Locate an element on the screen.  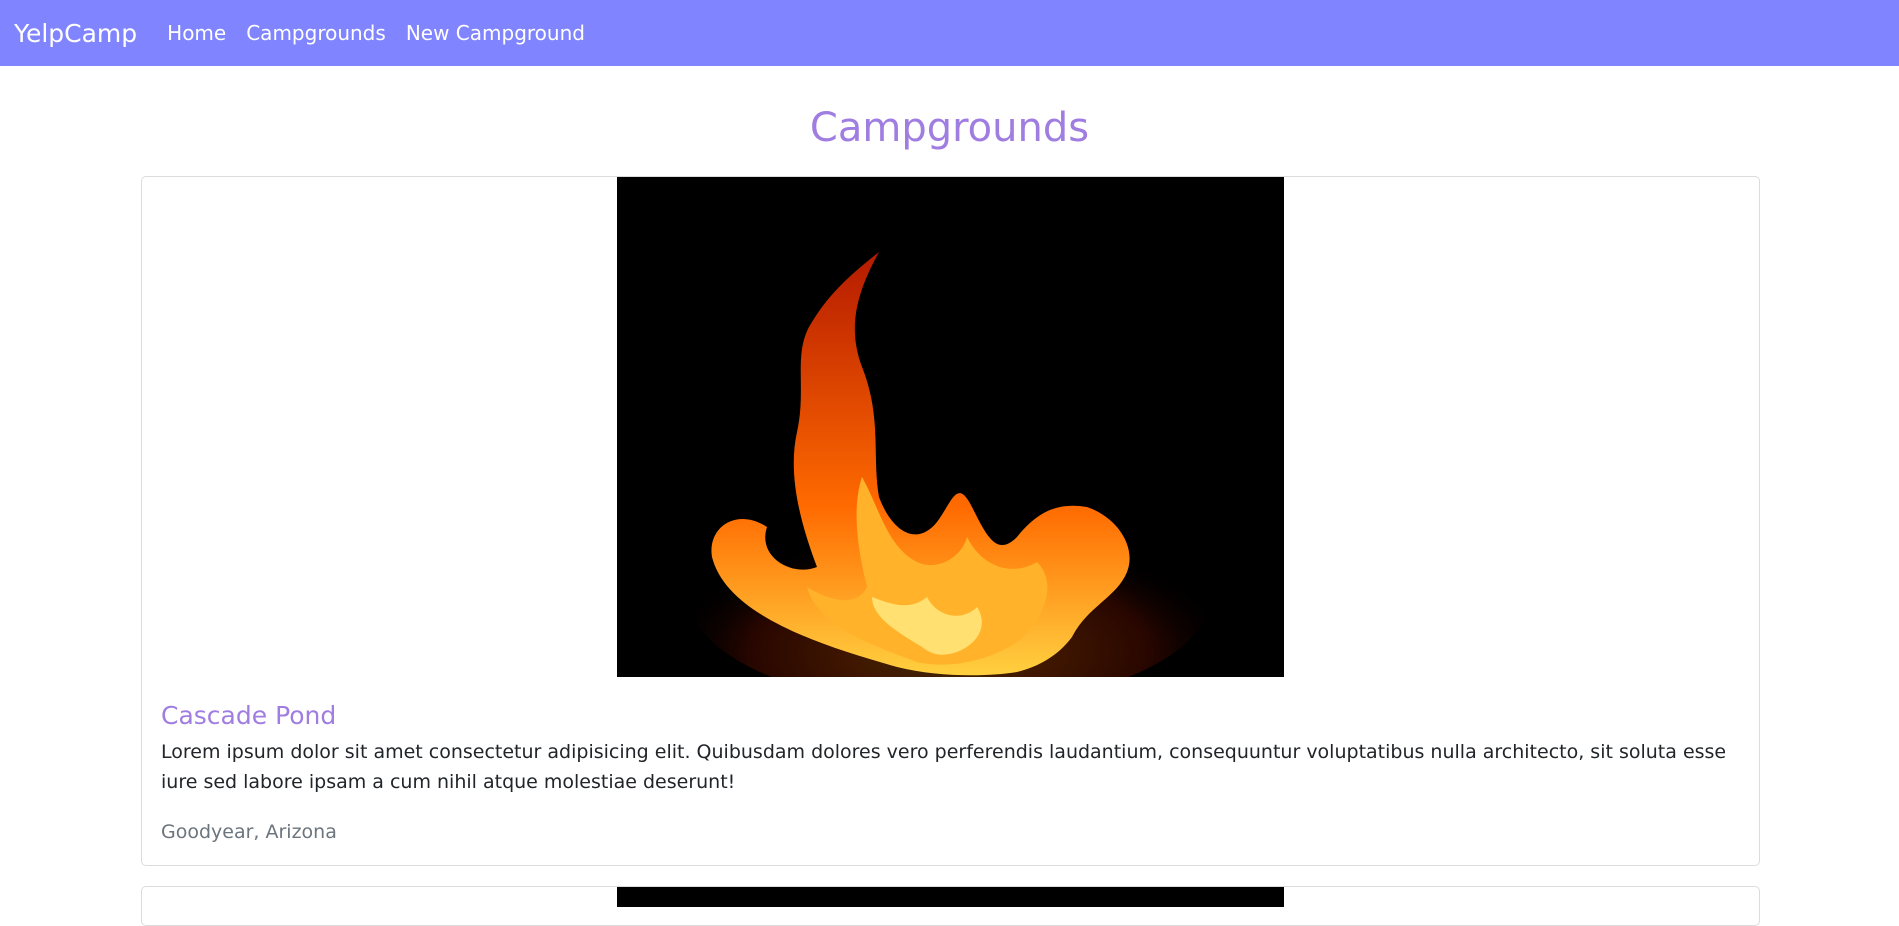
nav-link-home: Home is located at coordinates (196, 33).